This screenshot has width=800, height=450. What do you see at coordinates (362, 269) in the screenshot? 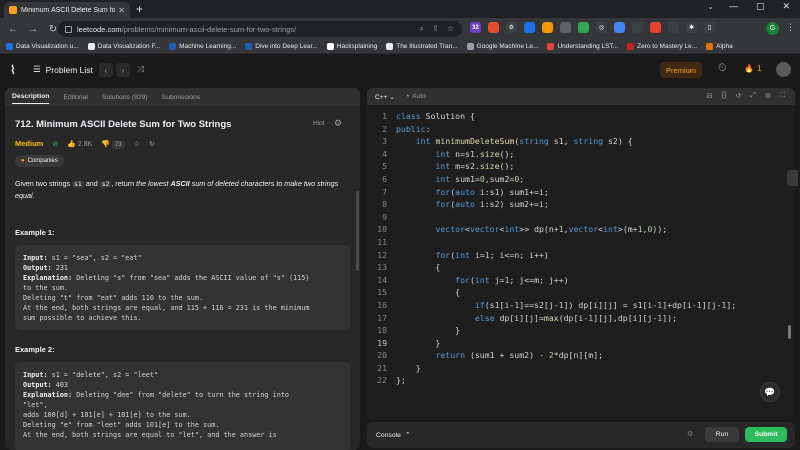
I see `panel-divider` at bounding box center [362, 269].